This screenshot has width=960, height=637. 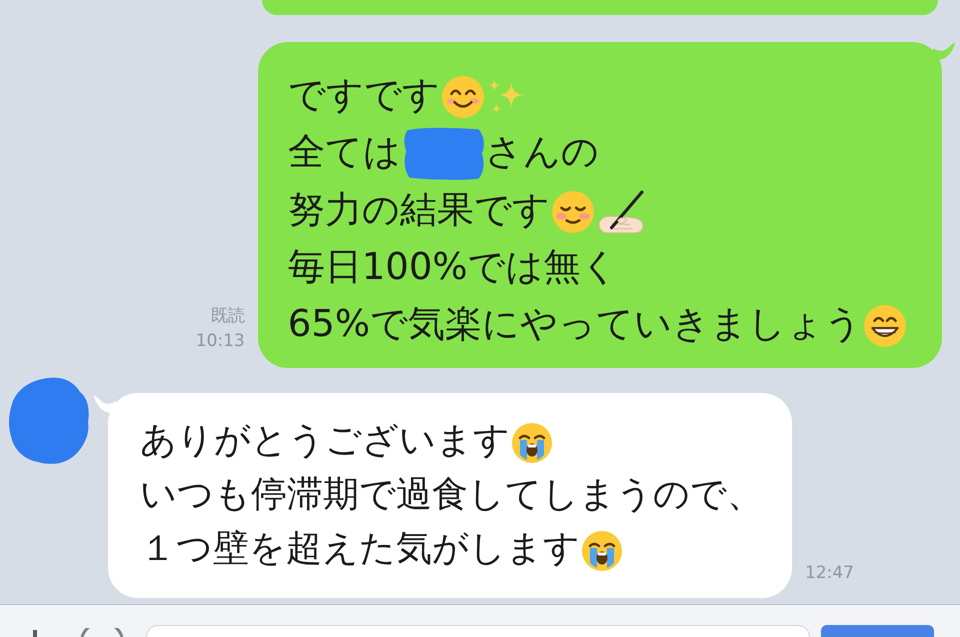 I want to click on writing-hand-icon, so click(x=621, y=212).